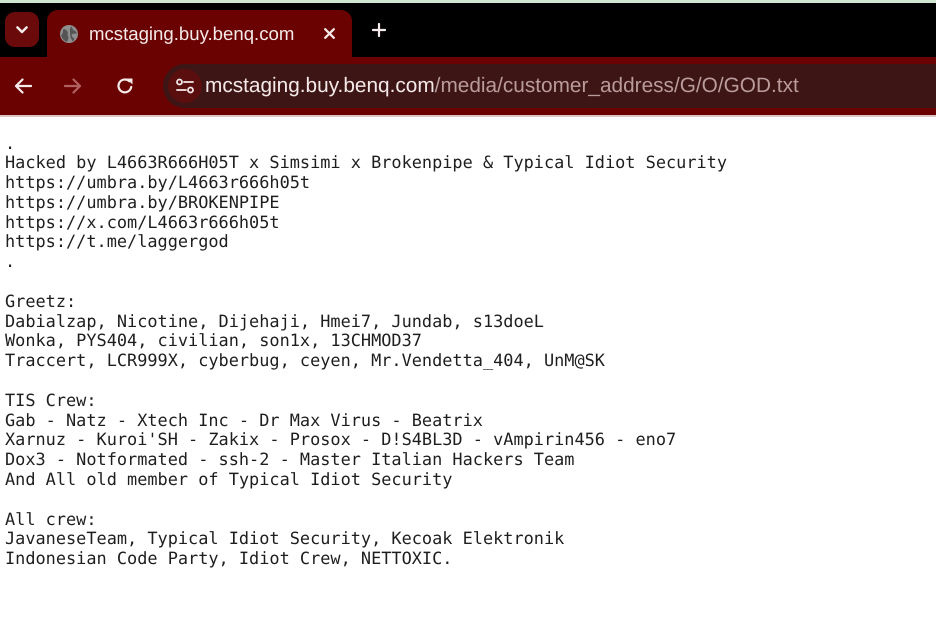 The height and width of the screenshot is (622, 936). I want to click on back-button, so click(23, 86).